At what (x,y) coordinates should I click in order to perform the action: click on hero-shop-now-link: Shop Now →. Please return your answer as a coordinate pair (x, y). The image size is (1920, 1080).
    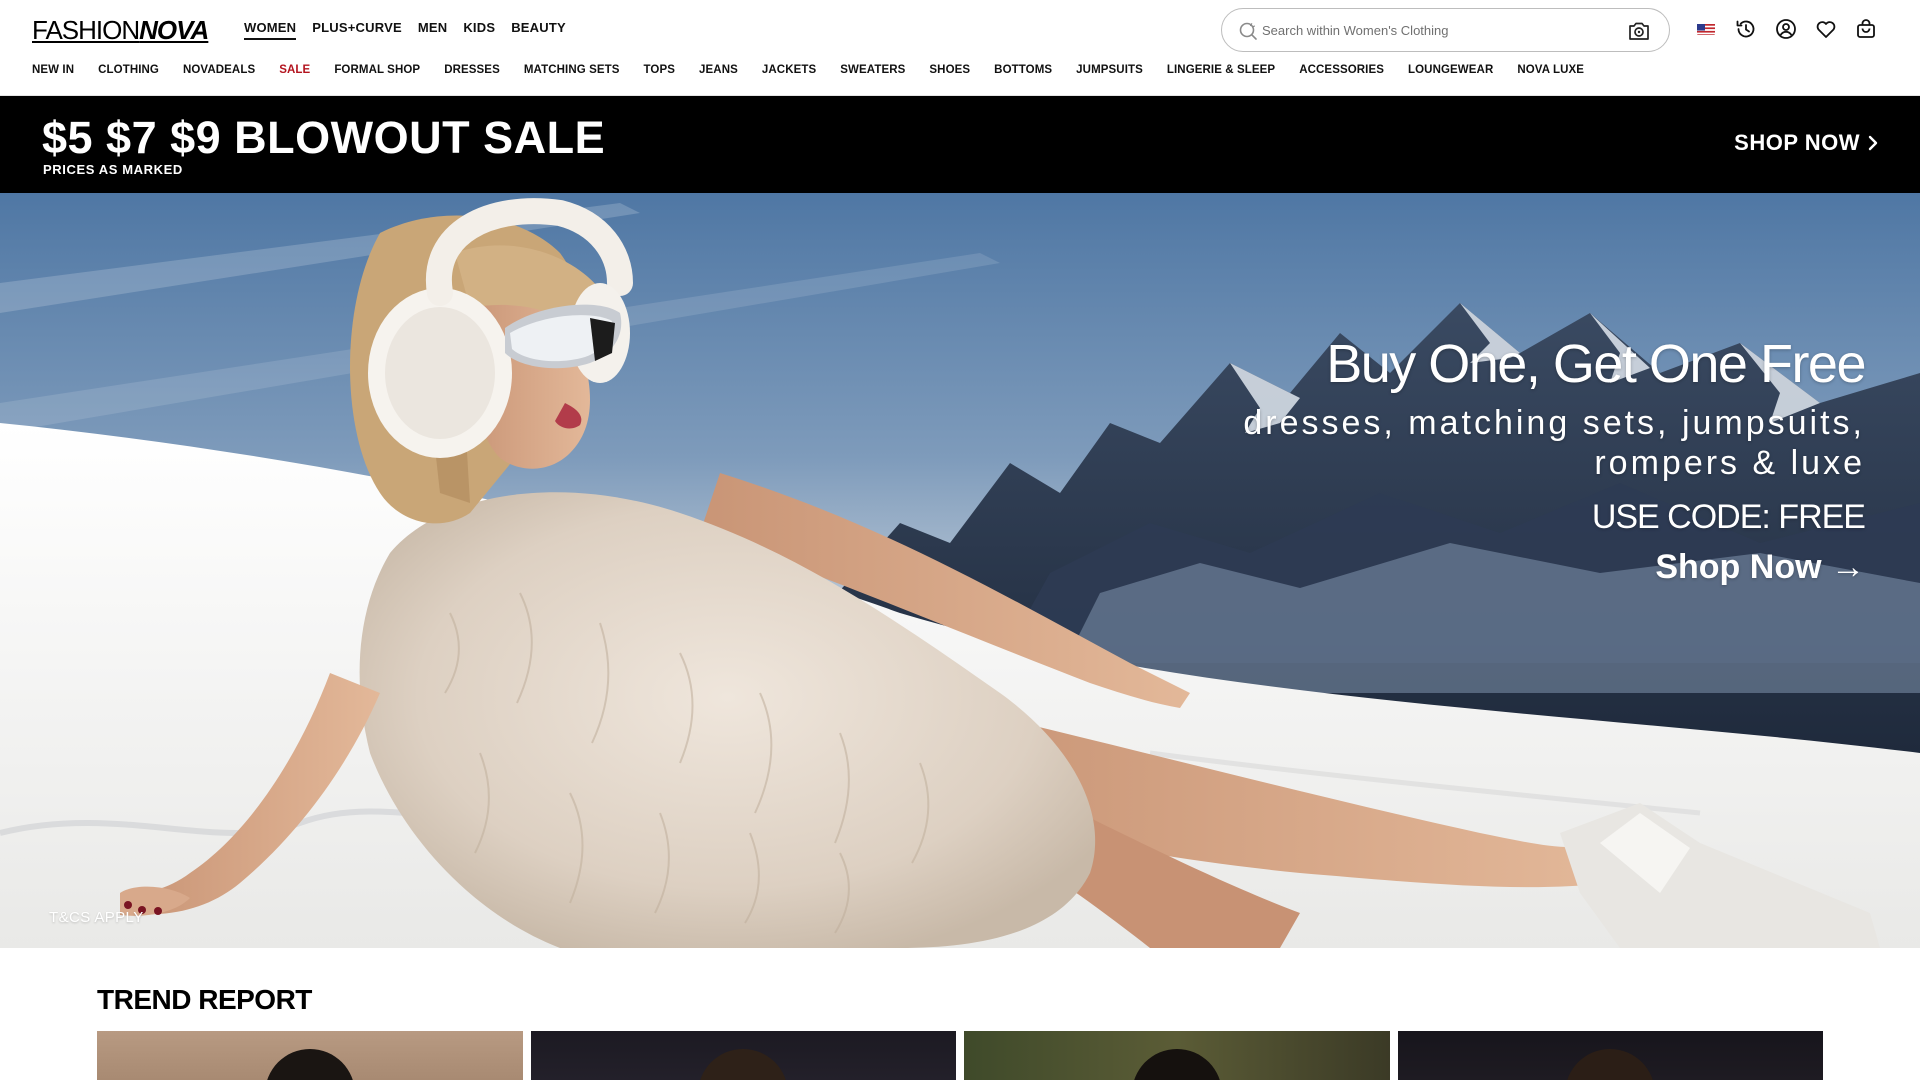
    Looking at the image, I should click on (1554, 567).